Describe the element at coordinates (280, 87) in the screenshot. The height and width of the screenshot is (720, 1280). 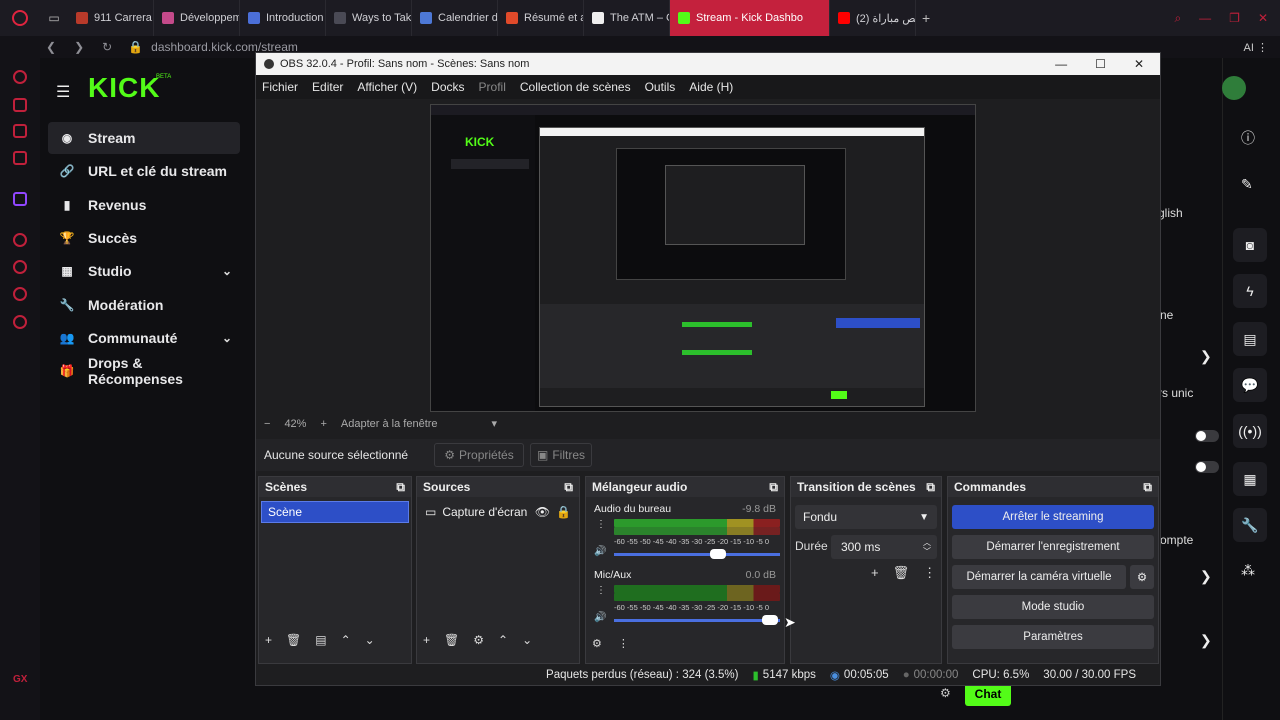
I see `menu-item: Fichier` at that location.